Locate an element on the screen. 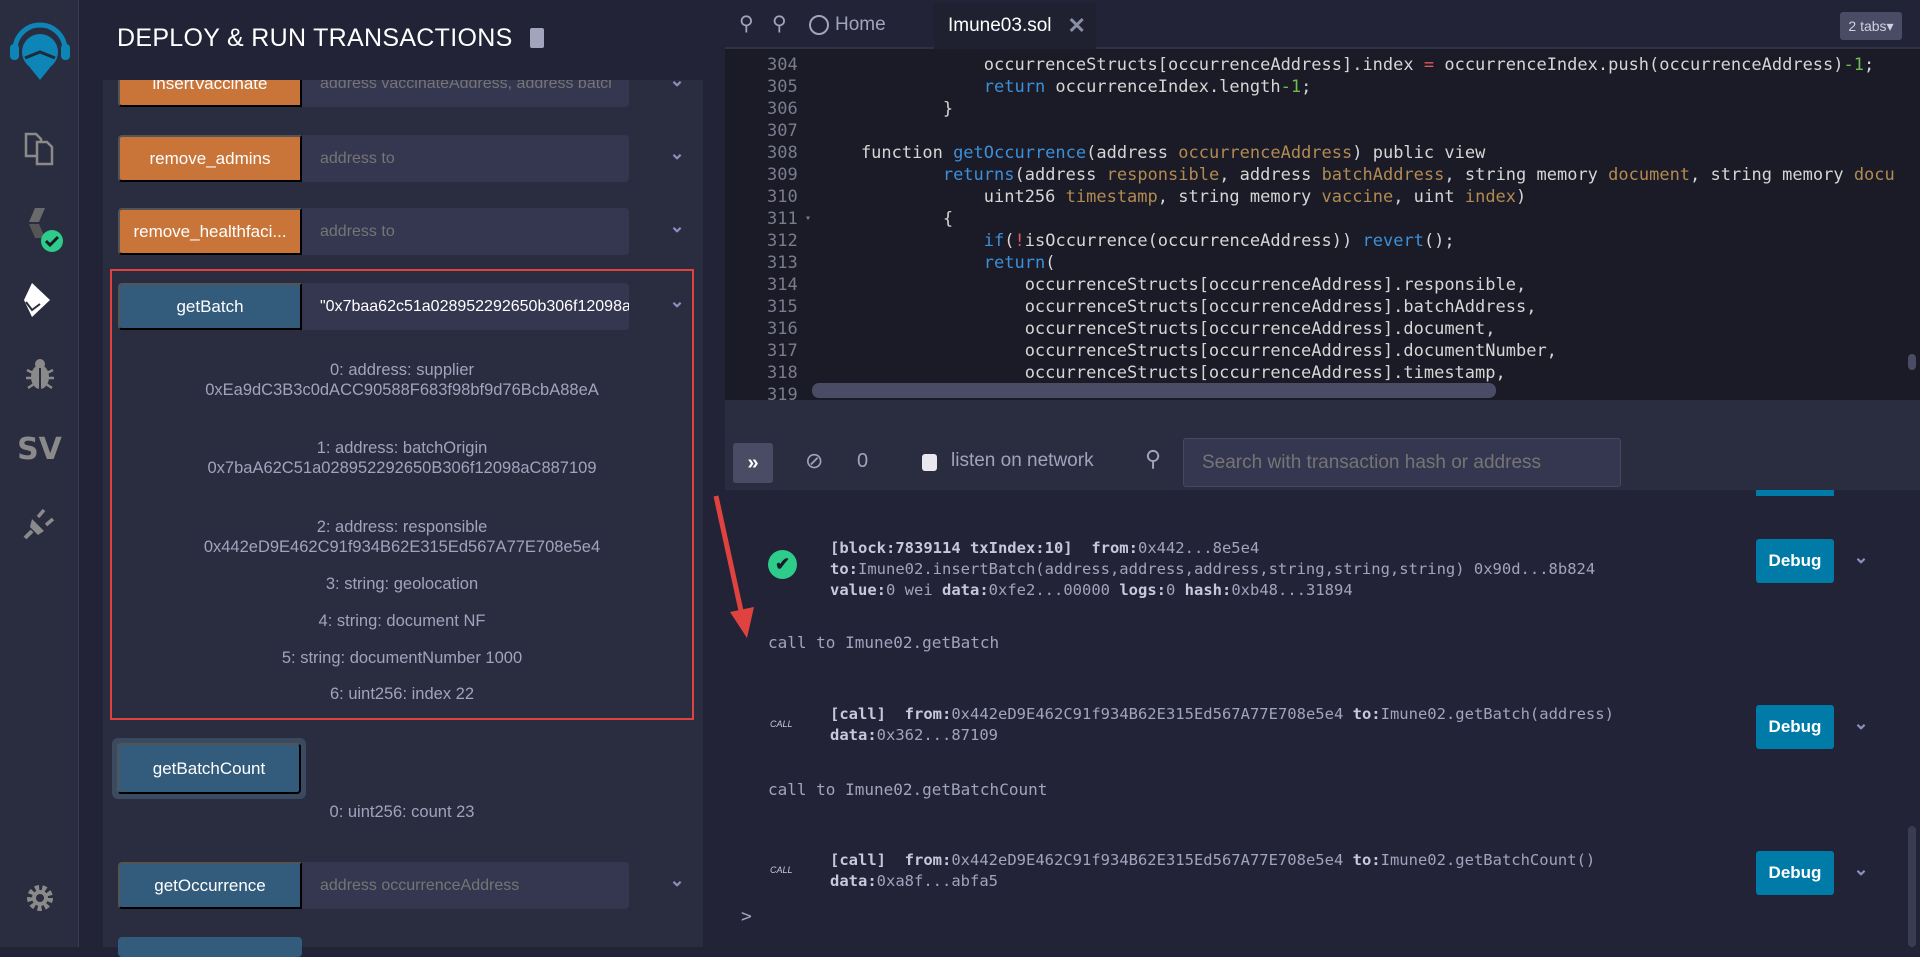 The width and height of the screenshot is (1920, 957). code-token: index is located at coordinates (1490, 197).